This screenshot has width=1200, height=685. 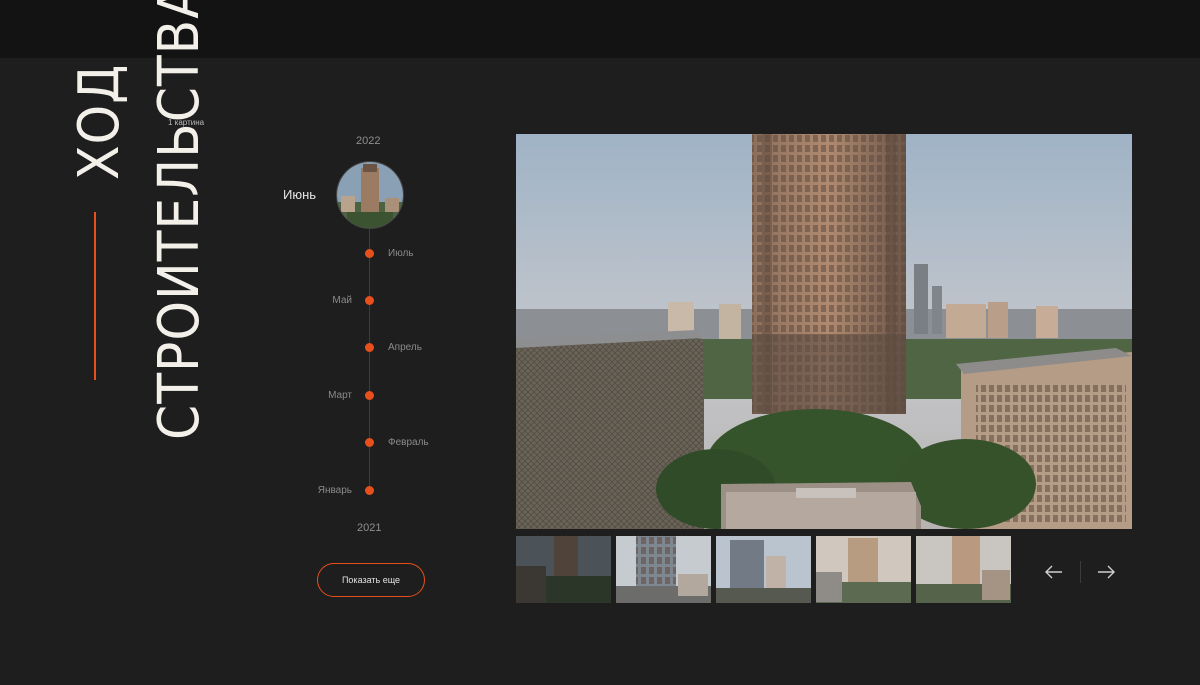 What do you see at coordinates (322, 395) in the screenshot?
I see `timeline-month-march: Март` at bounding box center [322, 395].